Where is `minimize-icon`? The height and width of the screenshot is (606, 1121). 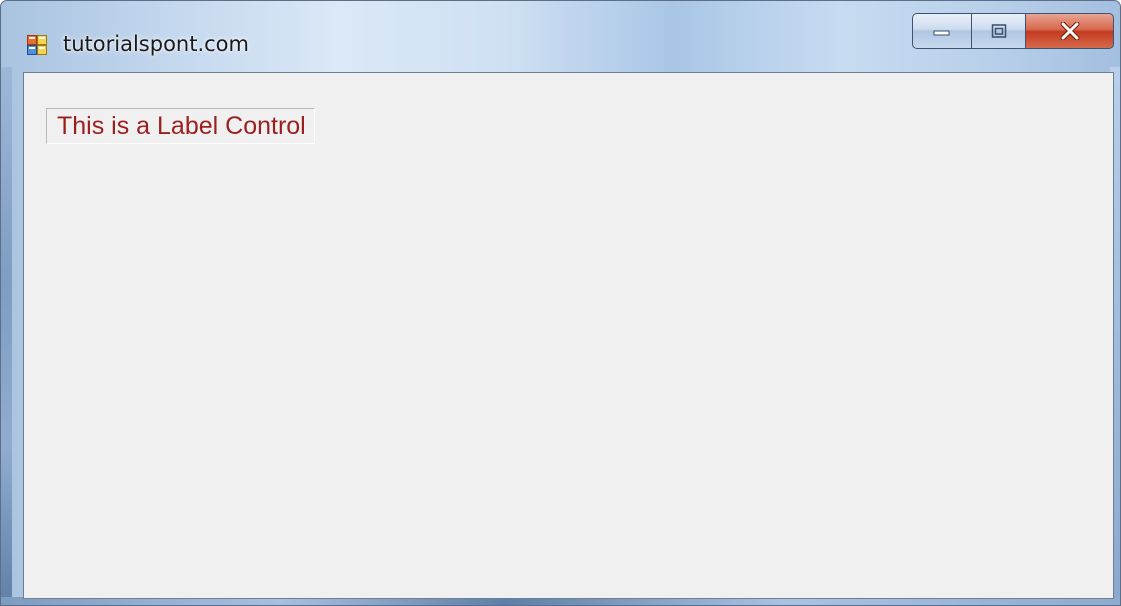 minimize-icon is located at coordinates (941, 33).